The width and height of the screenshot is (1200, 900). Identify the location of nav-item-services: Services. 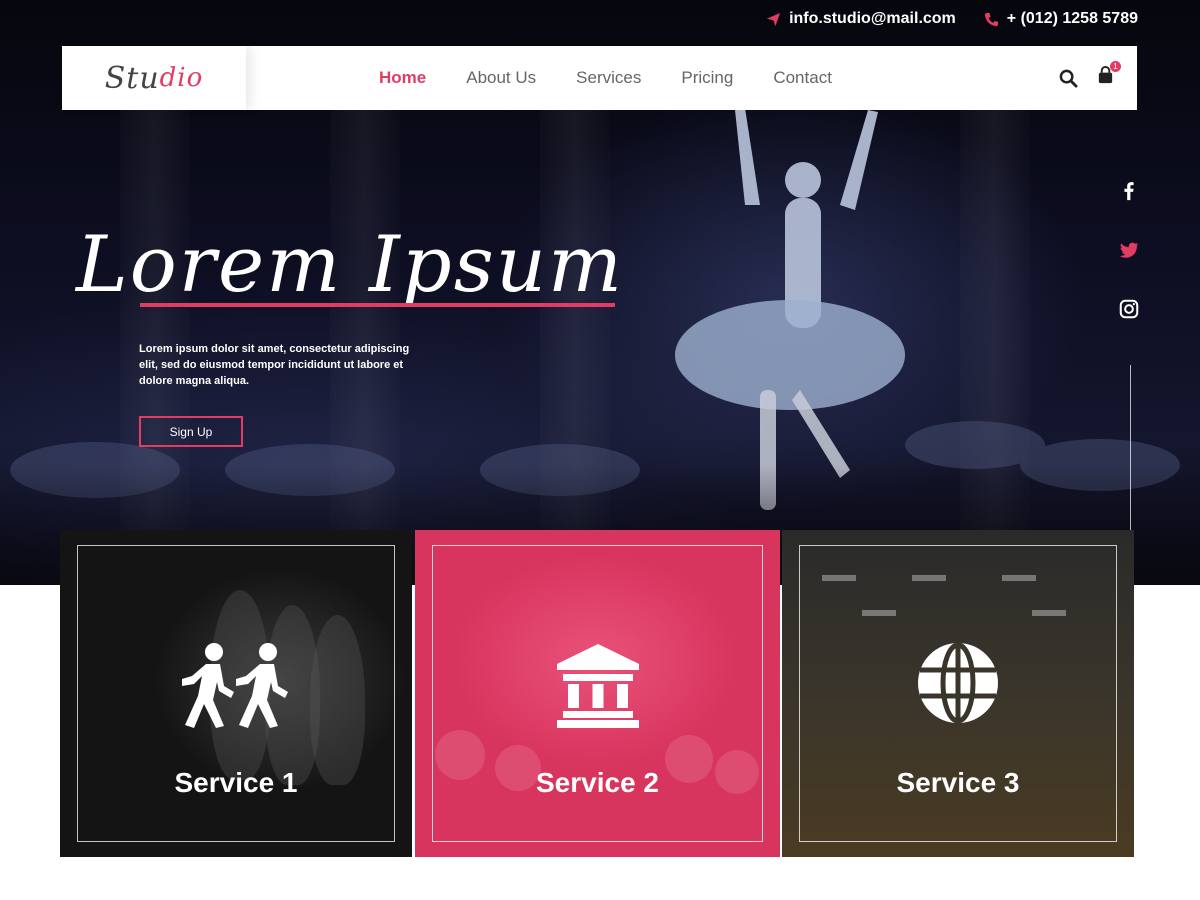
(608, 78).